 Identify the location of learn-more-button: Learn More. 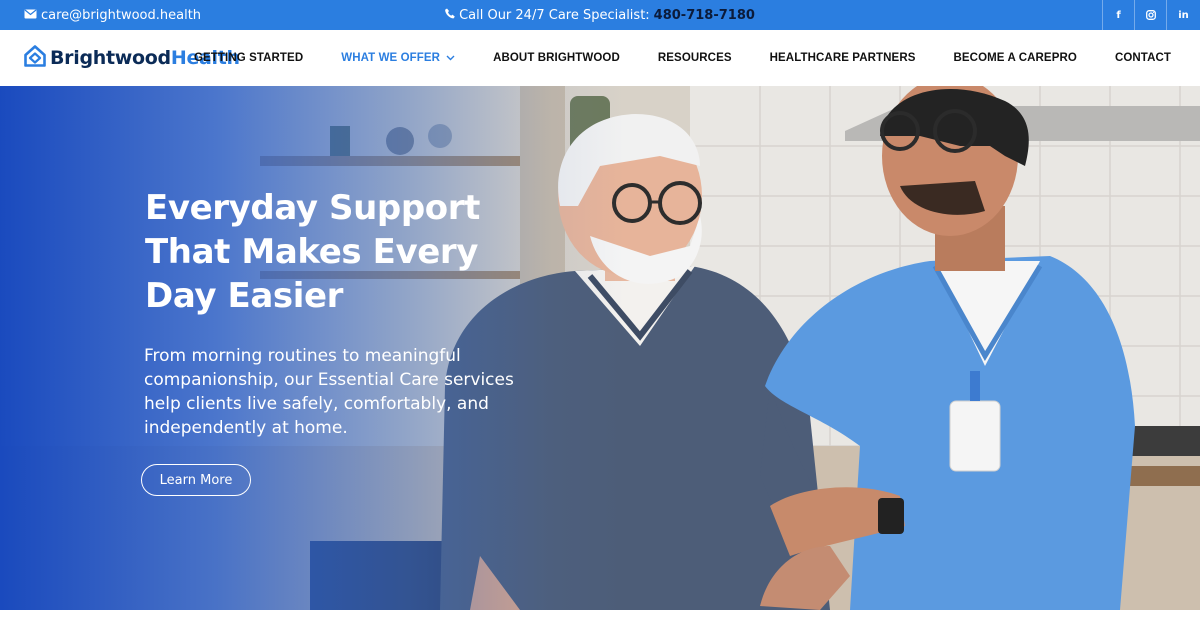
(196, 480).